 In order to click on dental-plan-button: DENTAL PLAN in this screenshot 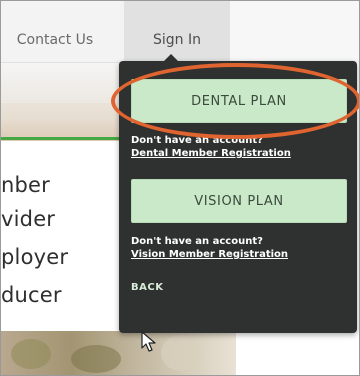, I will do `click(239, 101)`.